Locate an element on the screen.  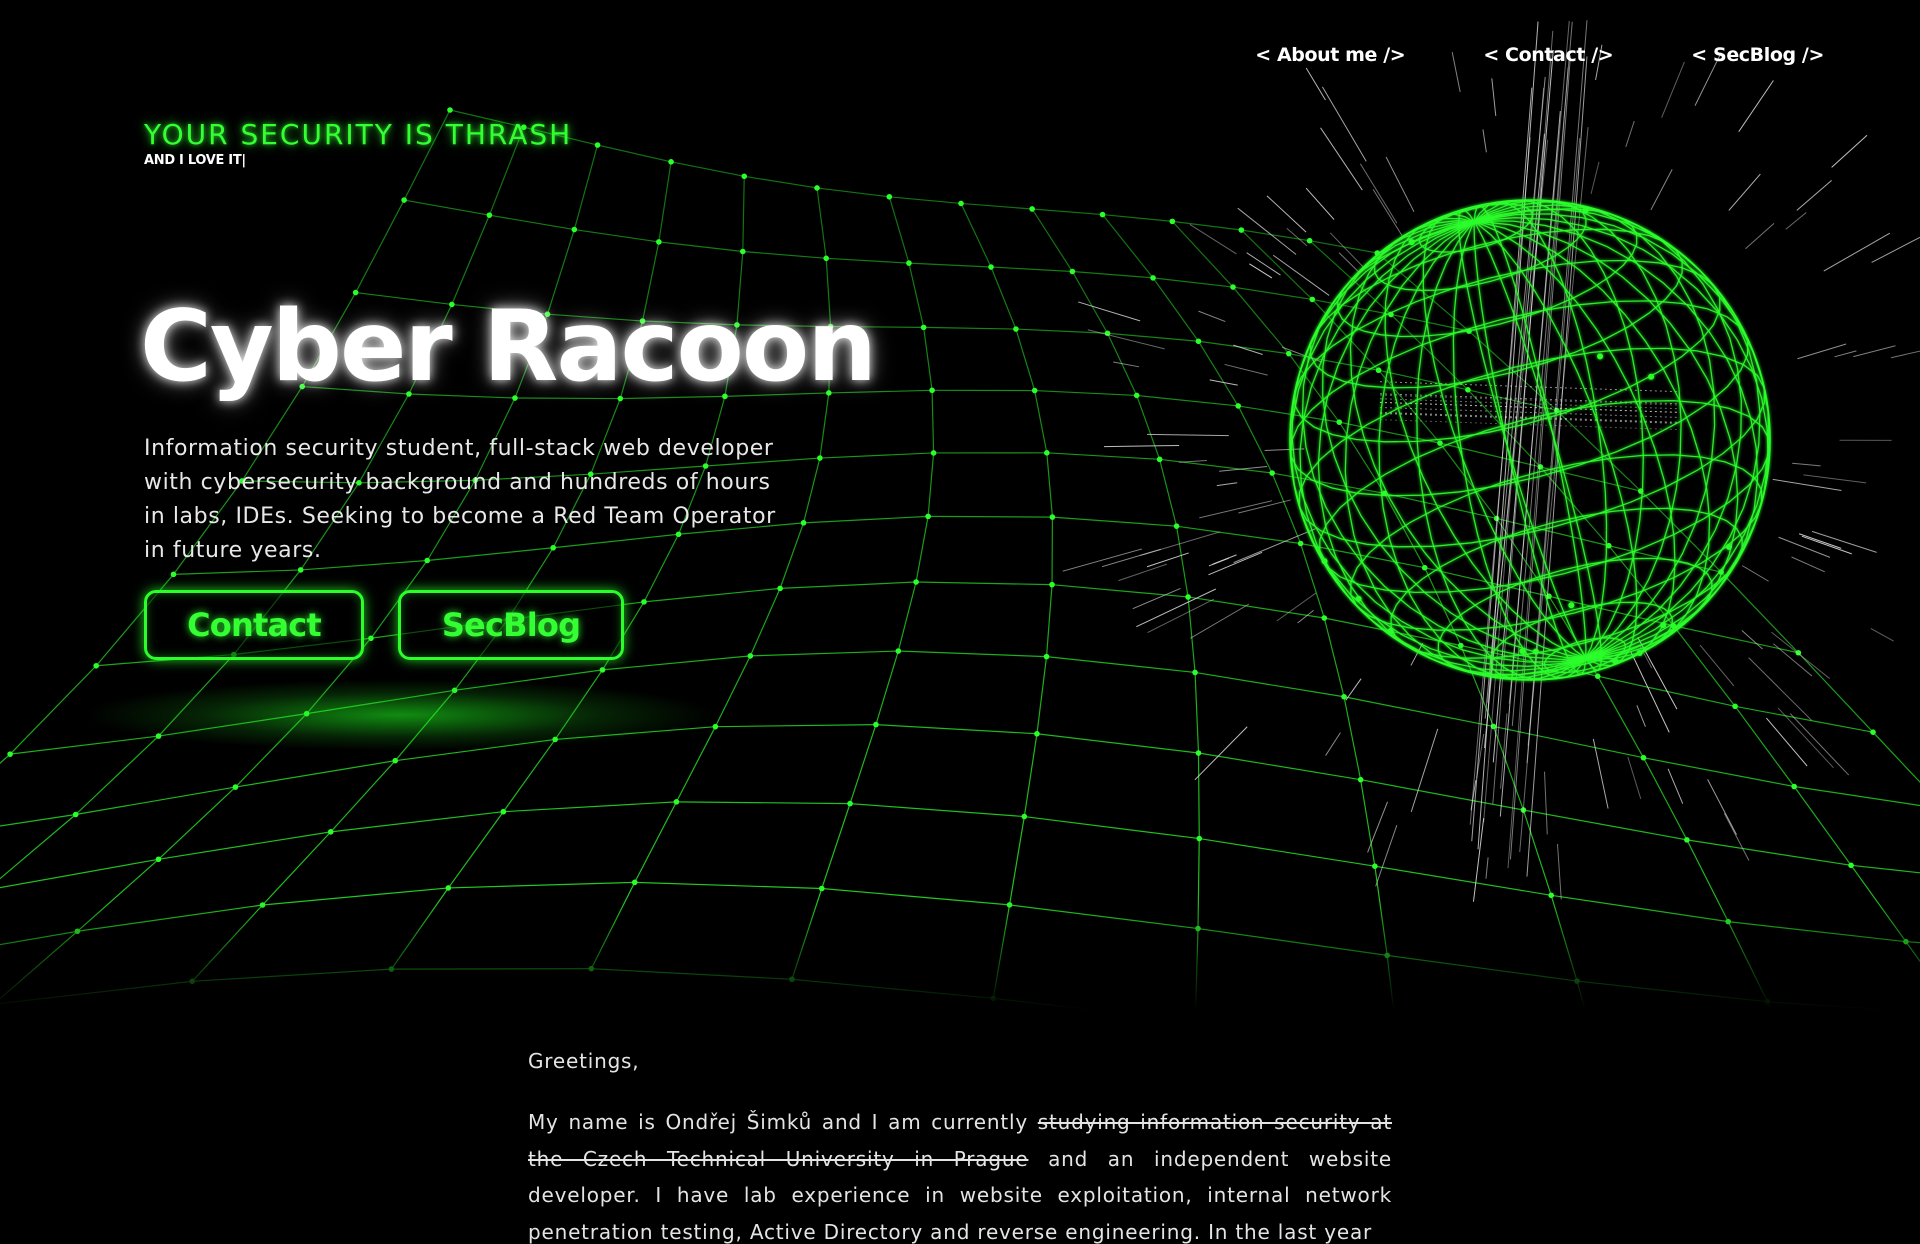
nav-link-secblog: < SecBlog /> is located at coordinates (1757, 55).